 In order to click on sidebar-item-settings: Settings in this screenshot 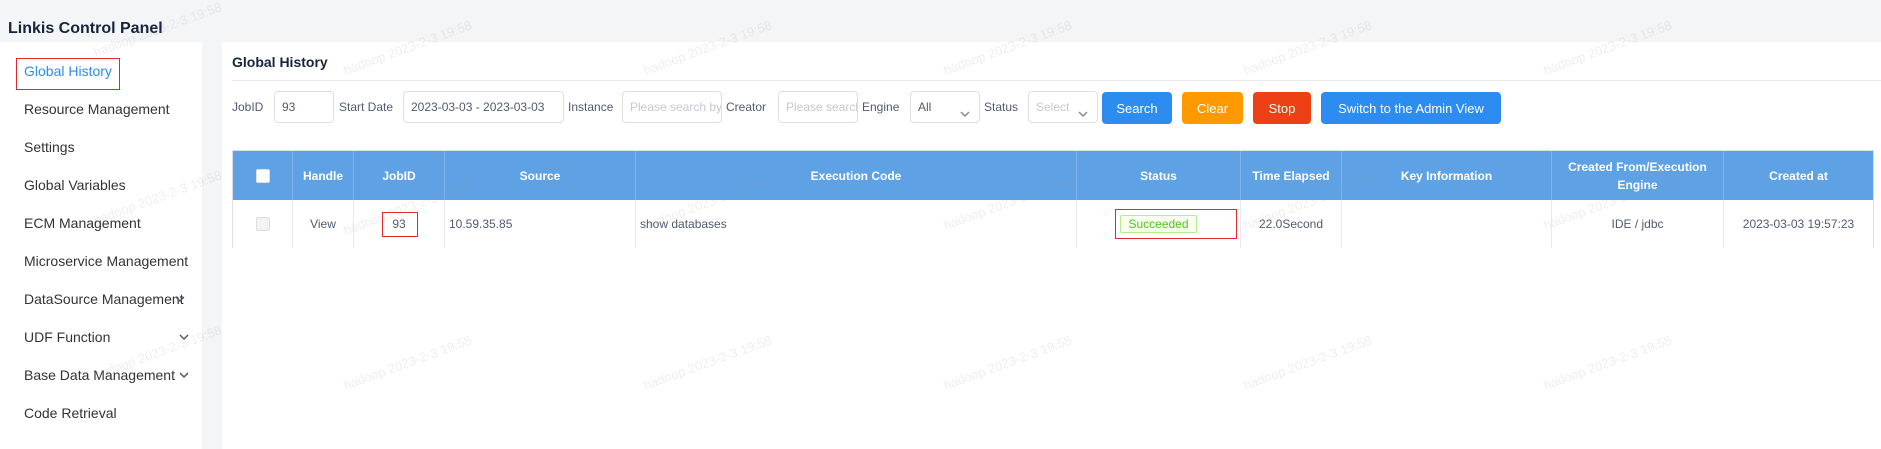, I will do `click(101, 147)`.